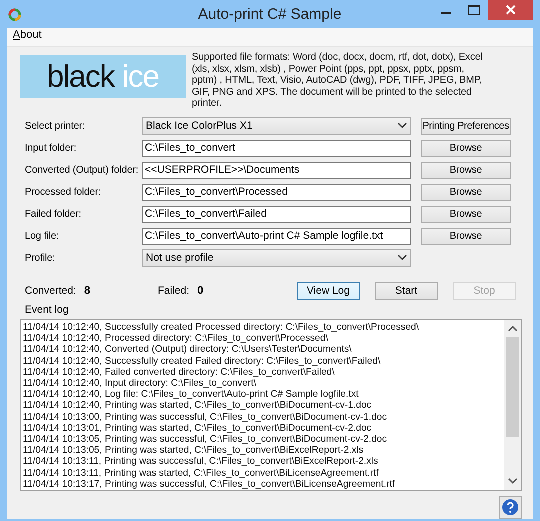  What do you see at coordinates (87, 290) in the screenshot?
I see `stat-value: 8` at bounding box center [87, 290].